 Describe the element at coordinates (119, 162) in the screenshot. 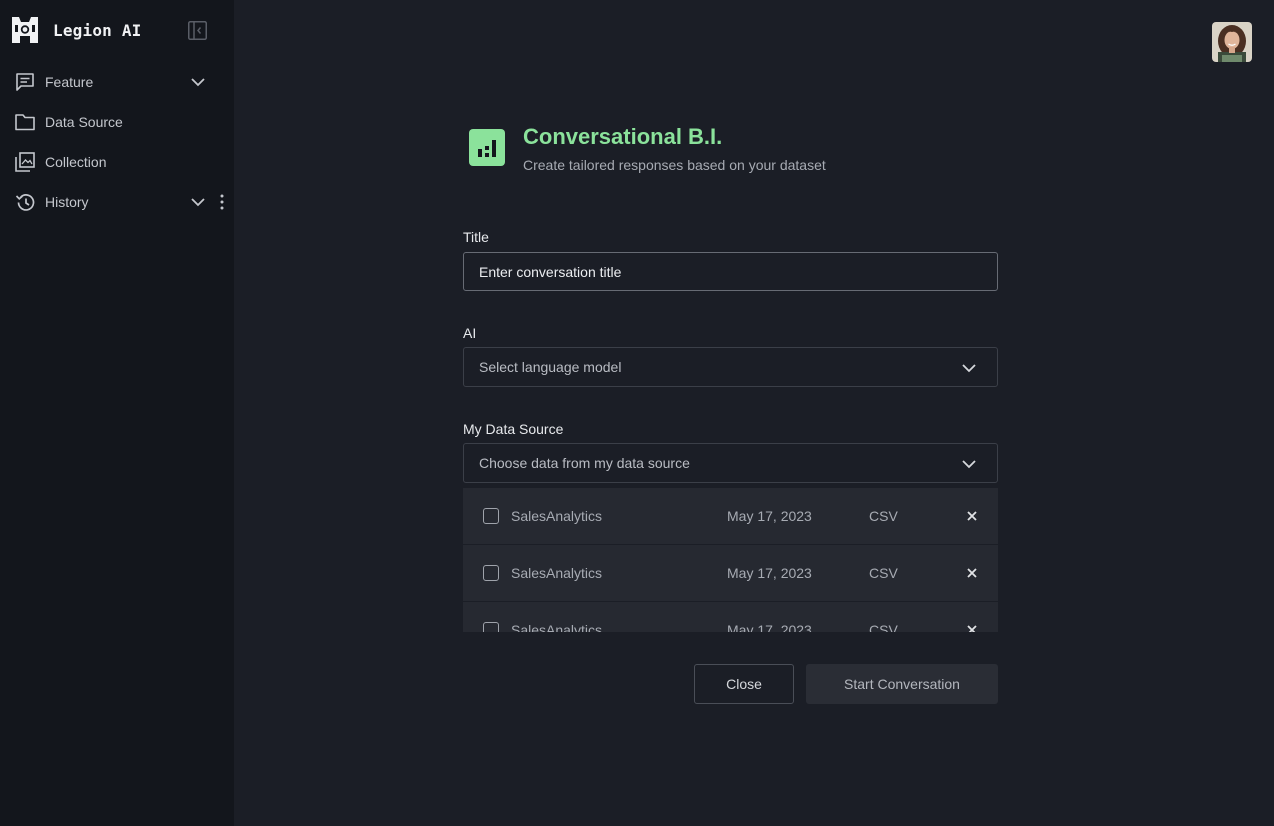

I see `sidebar-item-collection: Collection` at that location.